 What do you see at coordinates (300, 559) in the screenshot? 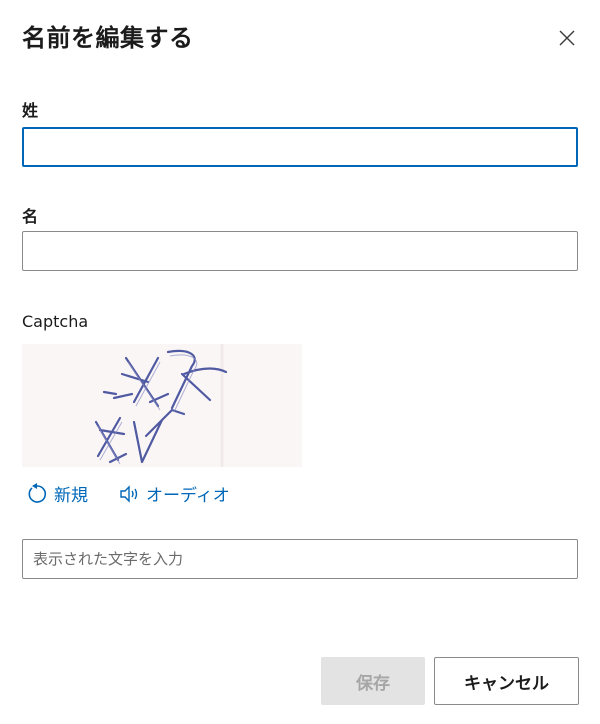
I see `captcha-input` at bounding box center [300, 559].